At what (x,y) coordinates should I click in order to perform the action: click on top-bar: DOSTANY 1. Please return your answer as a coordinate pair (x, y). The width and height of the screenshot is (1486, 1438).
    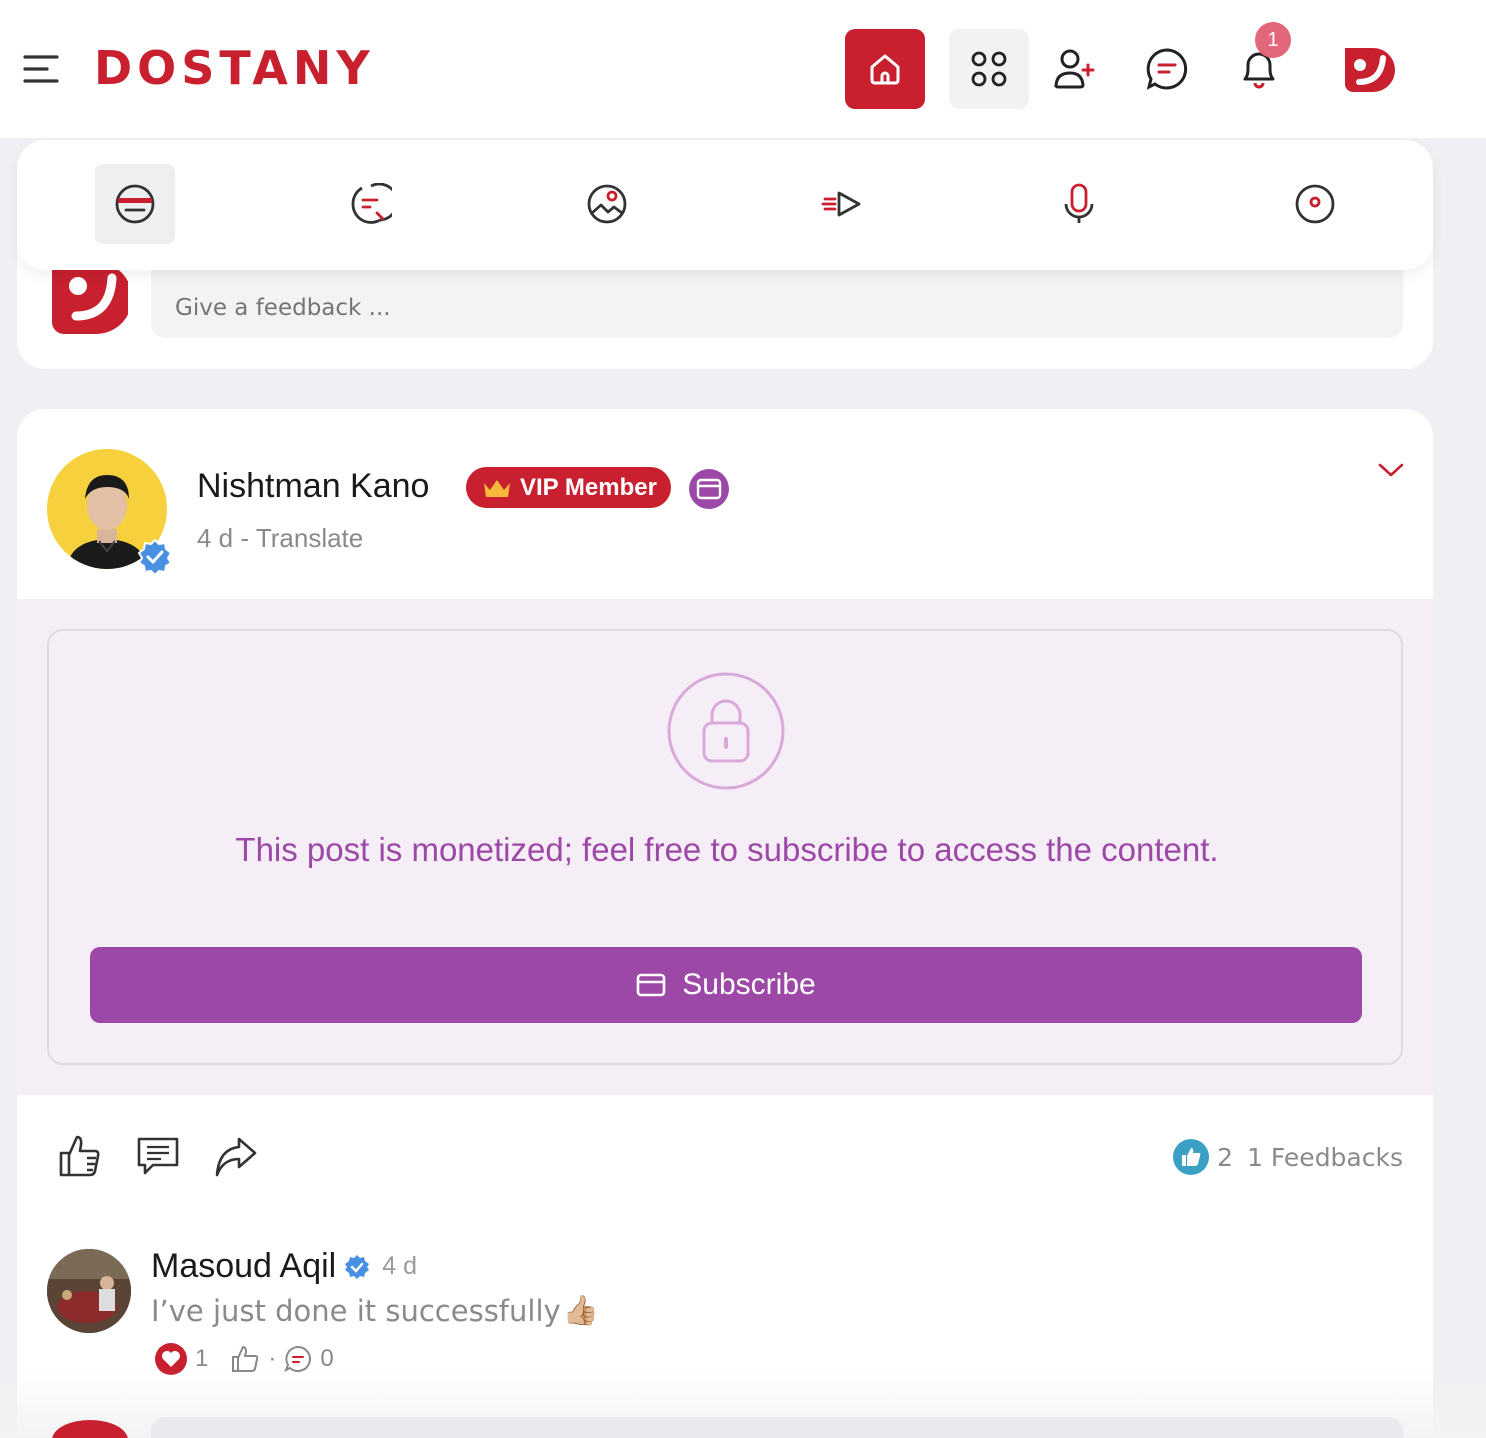
    Looking at the image, I should click on (743, 69).